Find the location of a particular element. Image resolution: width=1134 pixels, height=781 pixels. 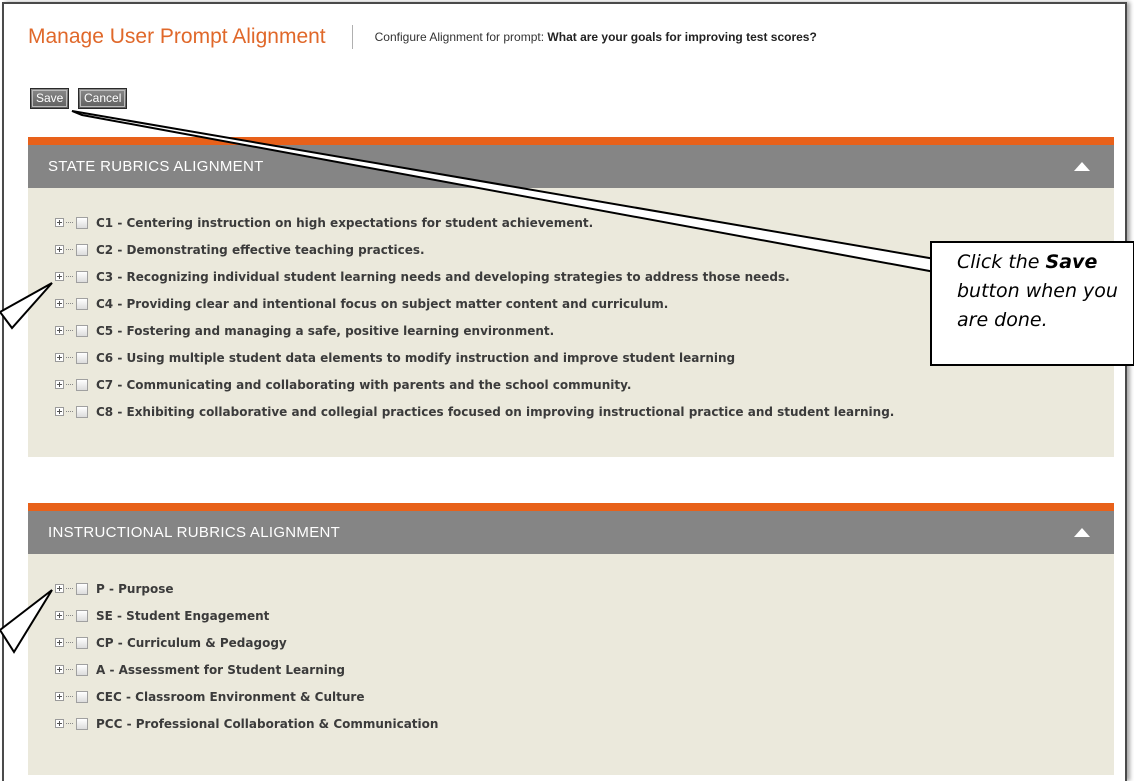

callout-text-bold: Save is located at coordinates (1071, 262).